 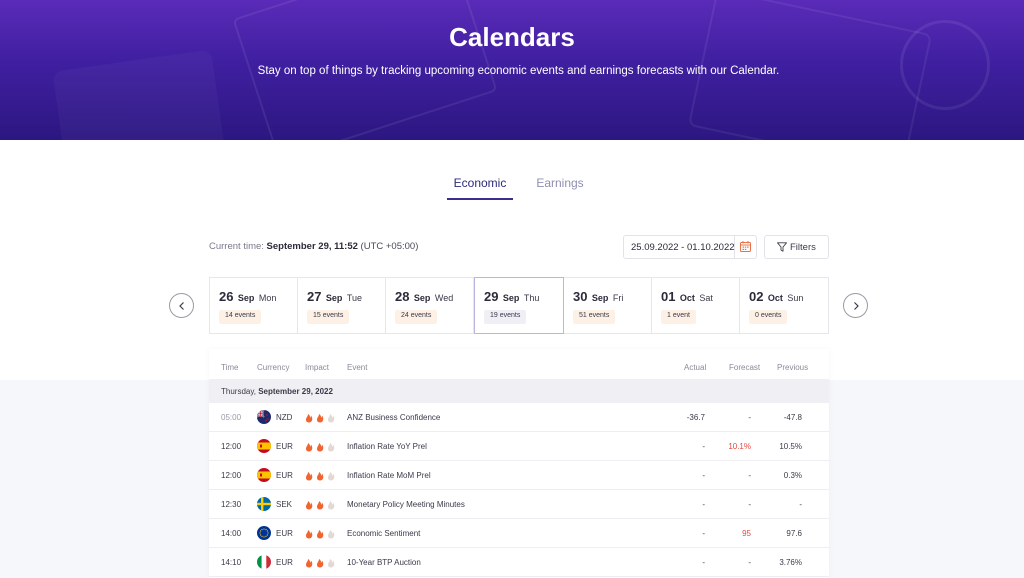 I want to click on day-number: 29, so click(x=491, y=296).